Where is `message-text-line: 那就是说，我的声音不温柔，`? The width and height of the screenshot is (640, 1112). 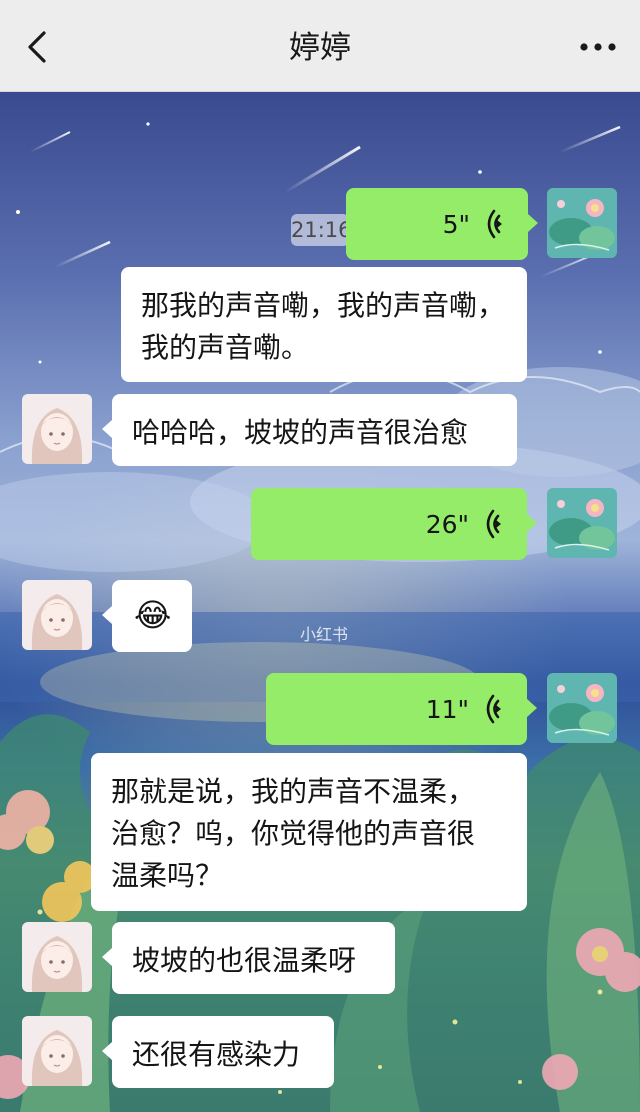 message-text-line: 那就是说，我的声音不温柔， is located at coordinates (293, 791).